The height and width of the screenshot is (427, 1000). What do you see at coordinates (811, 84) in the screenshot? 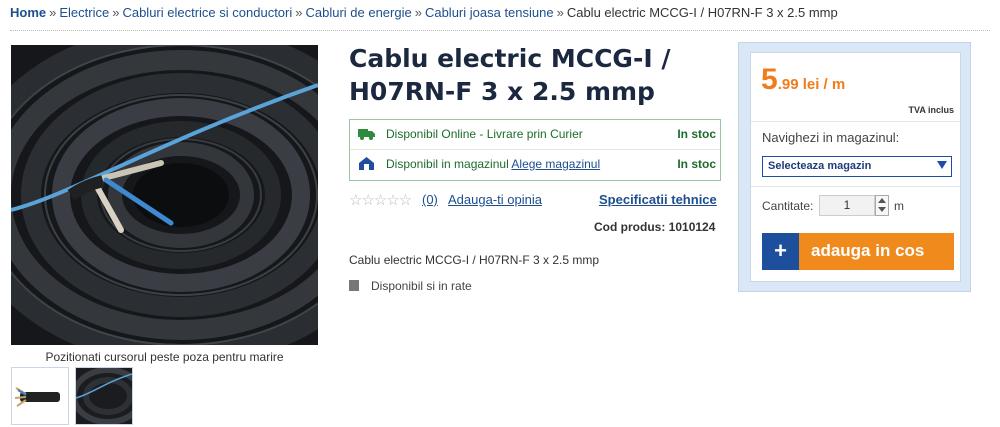
I see `price-decimal-unit: .99 lei / m` at bounding box center [811, 84].